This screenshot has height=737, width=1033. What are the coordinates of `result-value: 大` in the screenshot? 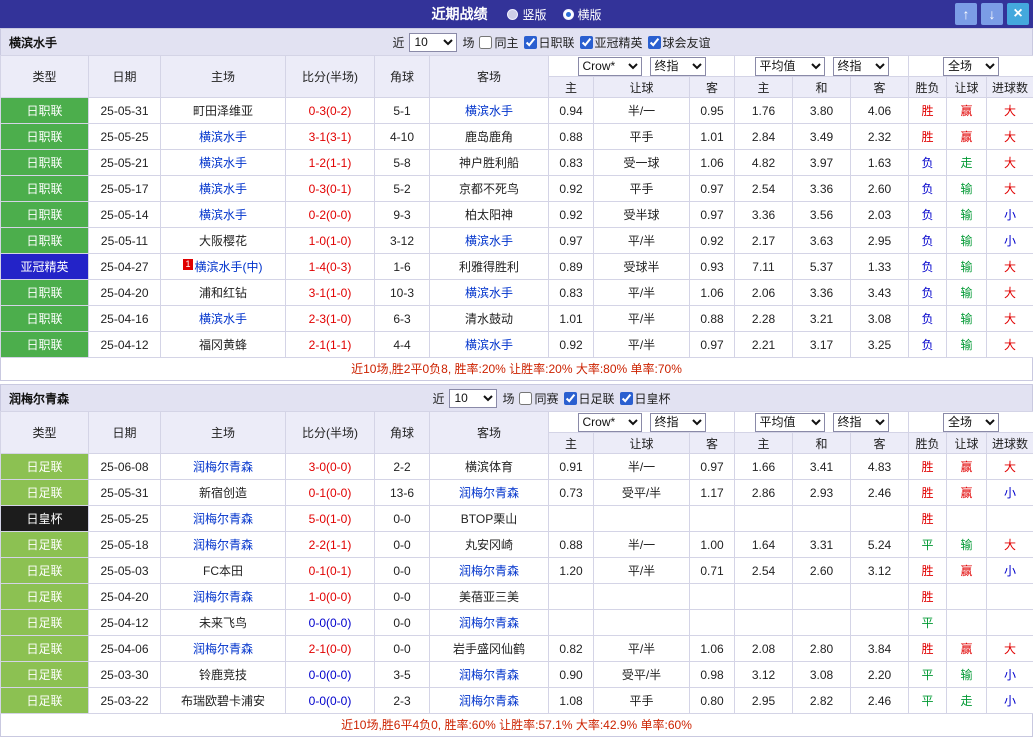 It's located at (1010, 545).